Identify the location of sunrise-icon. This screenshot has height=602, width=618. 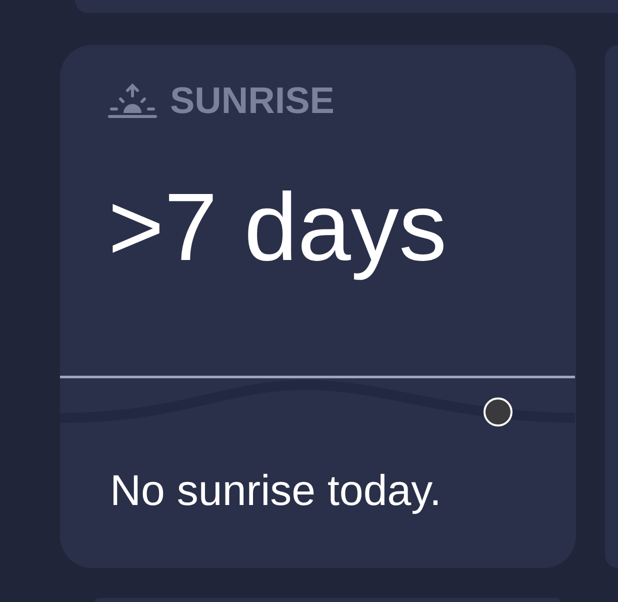
(132, 100).